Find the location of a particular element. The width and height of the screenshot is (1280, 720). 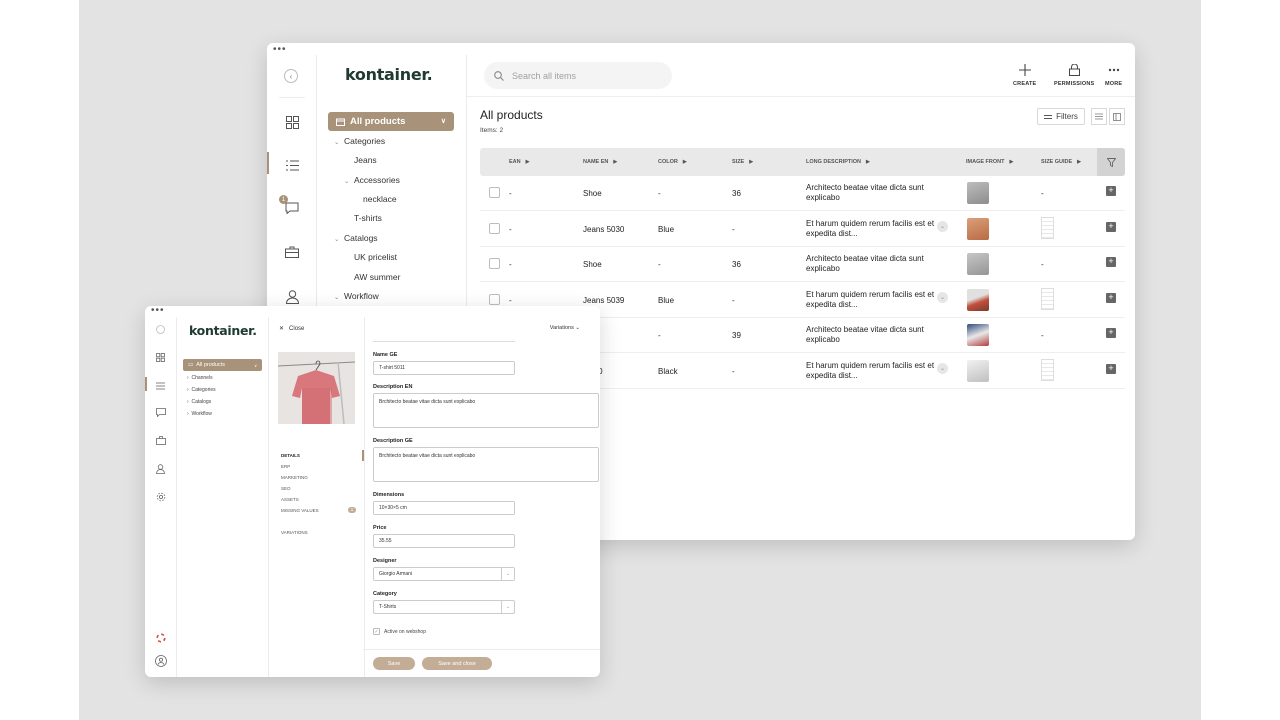

designer-select: Giorgio Armani ⌄ is located at coordinates (444, 574).